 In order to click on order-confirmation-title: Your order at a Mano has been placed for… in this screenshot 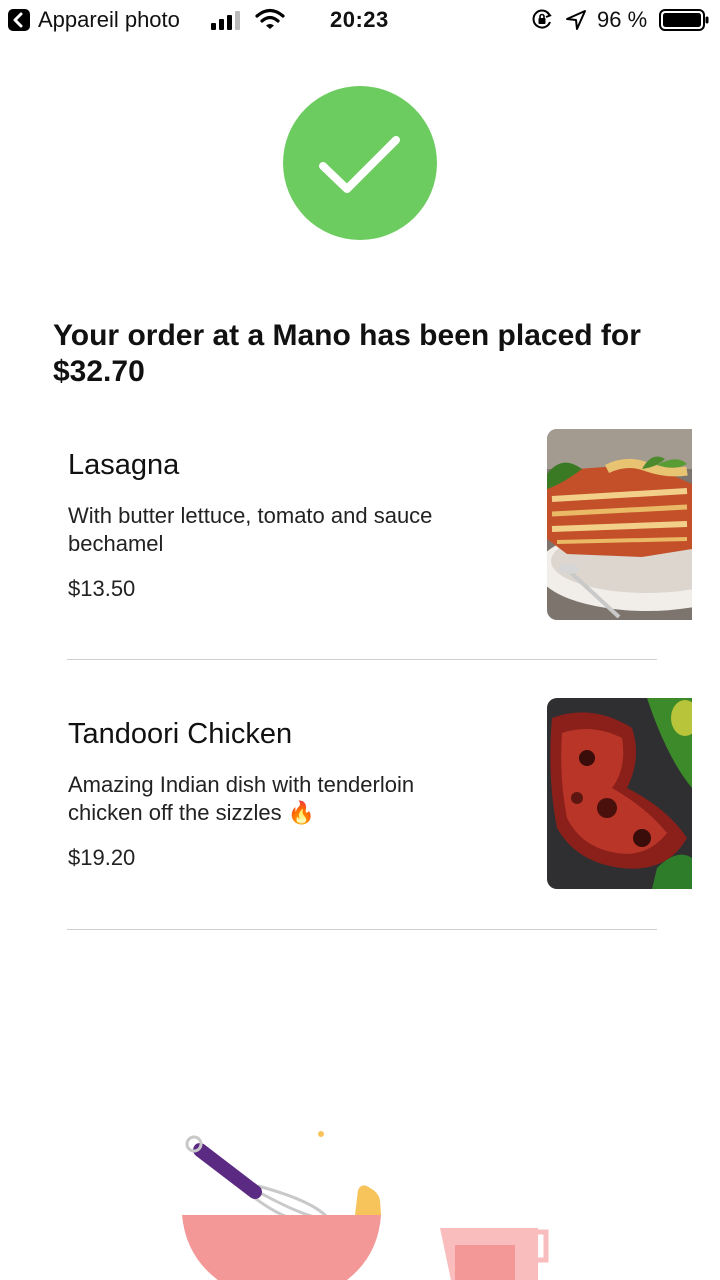, I will do `click(373, 354)`.